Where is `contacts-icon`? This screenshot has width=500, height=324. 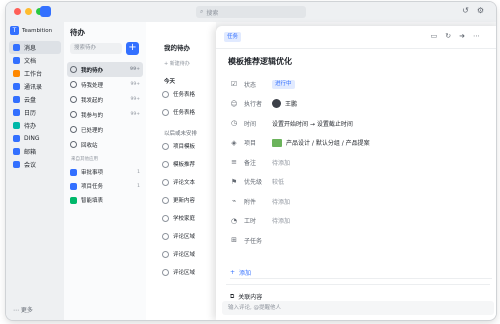 contacts-icon is located at coordinates (16, 86).